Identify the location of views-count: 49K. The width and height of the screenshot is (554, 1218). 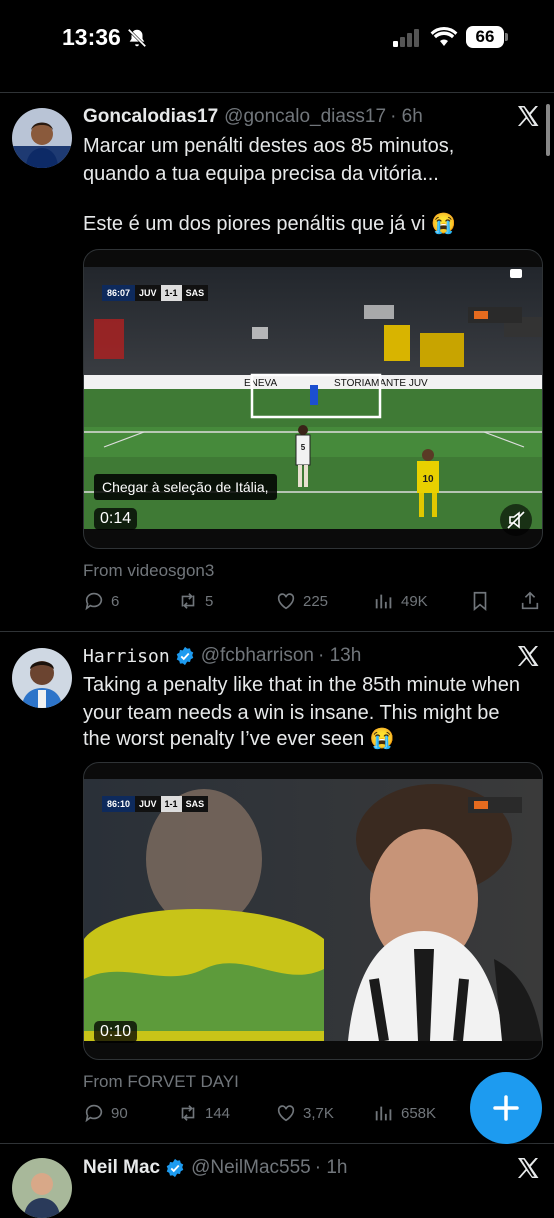
(414, 601).